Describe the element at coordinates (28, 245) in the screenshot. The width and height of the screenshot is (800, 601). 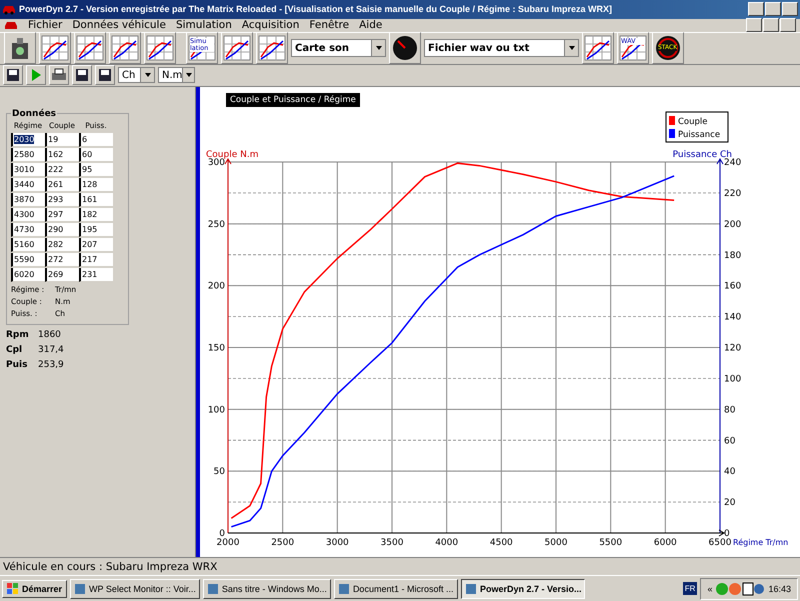
I see `table-cell: 5160` at that location.